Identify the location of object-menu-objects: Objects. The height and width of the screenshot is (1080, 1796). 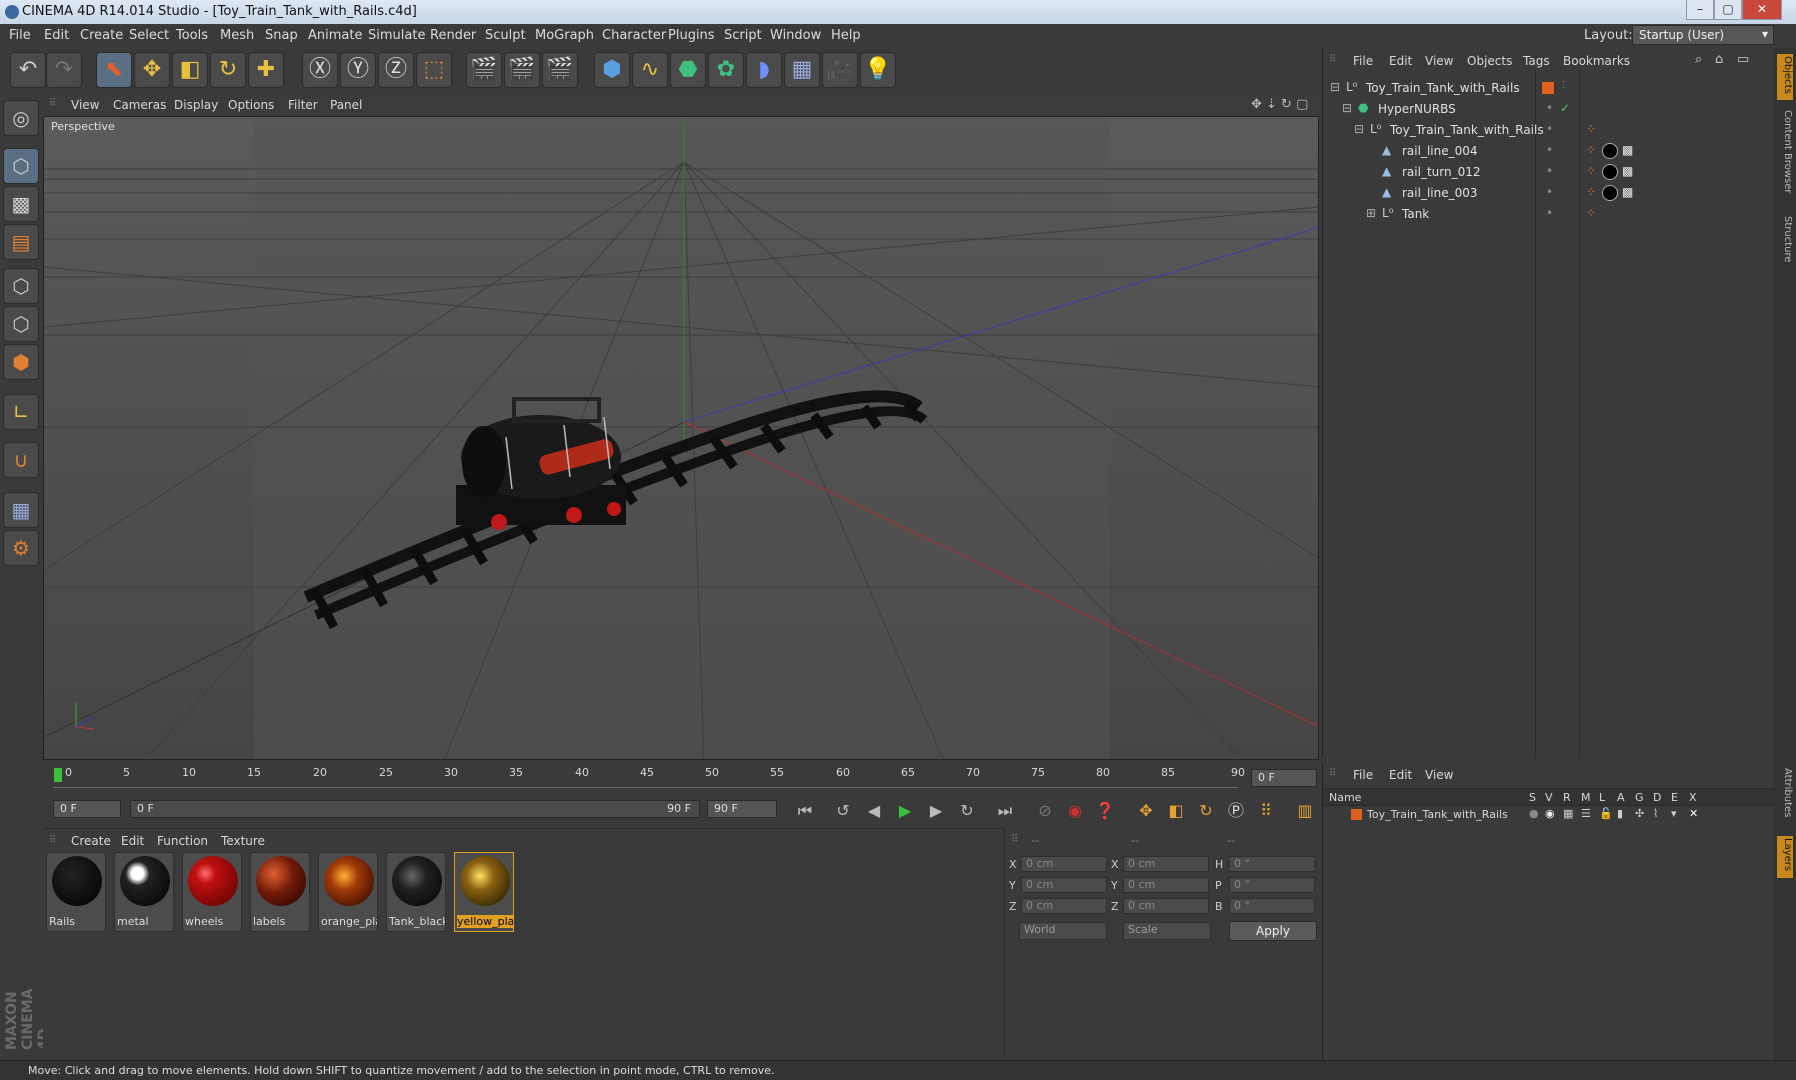
(1489, 61).